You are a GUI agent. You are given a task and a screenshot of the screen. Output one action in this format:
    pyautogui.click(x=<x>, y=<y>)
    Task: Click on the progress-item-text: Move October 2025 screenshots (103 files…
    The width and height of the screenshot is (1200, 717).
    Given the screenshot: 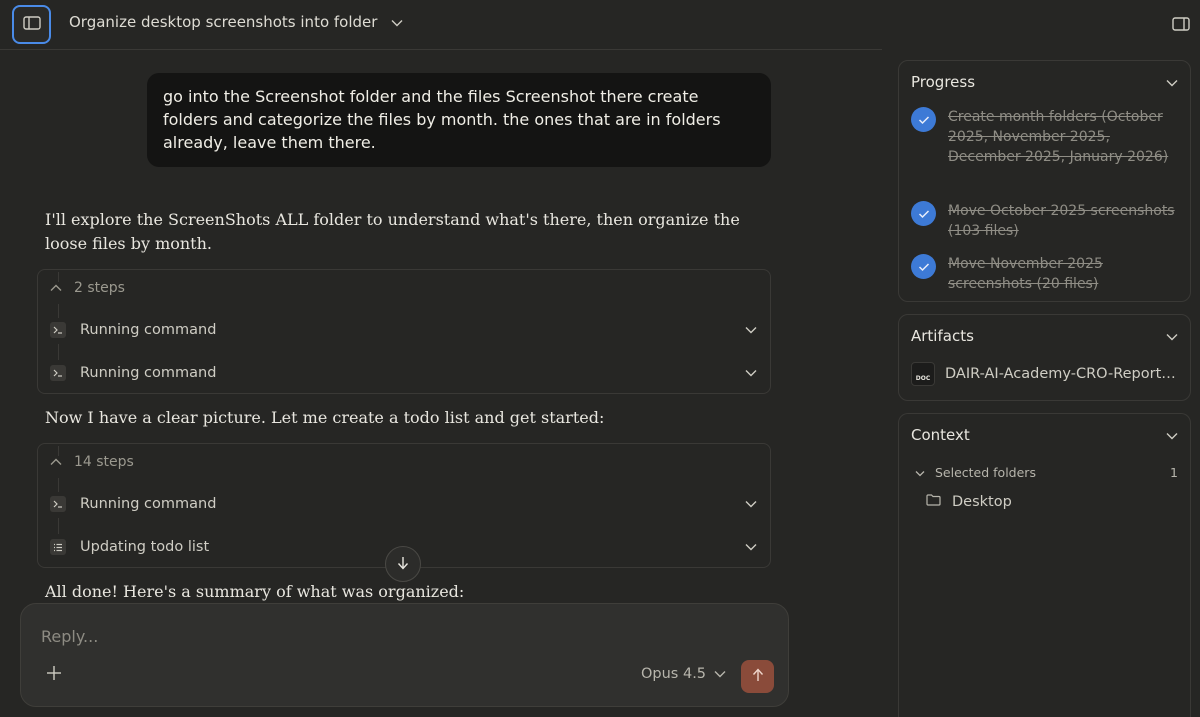 What is the action you would take?
    pyautogui.click(x=1061, y=221)
    